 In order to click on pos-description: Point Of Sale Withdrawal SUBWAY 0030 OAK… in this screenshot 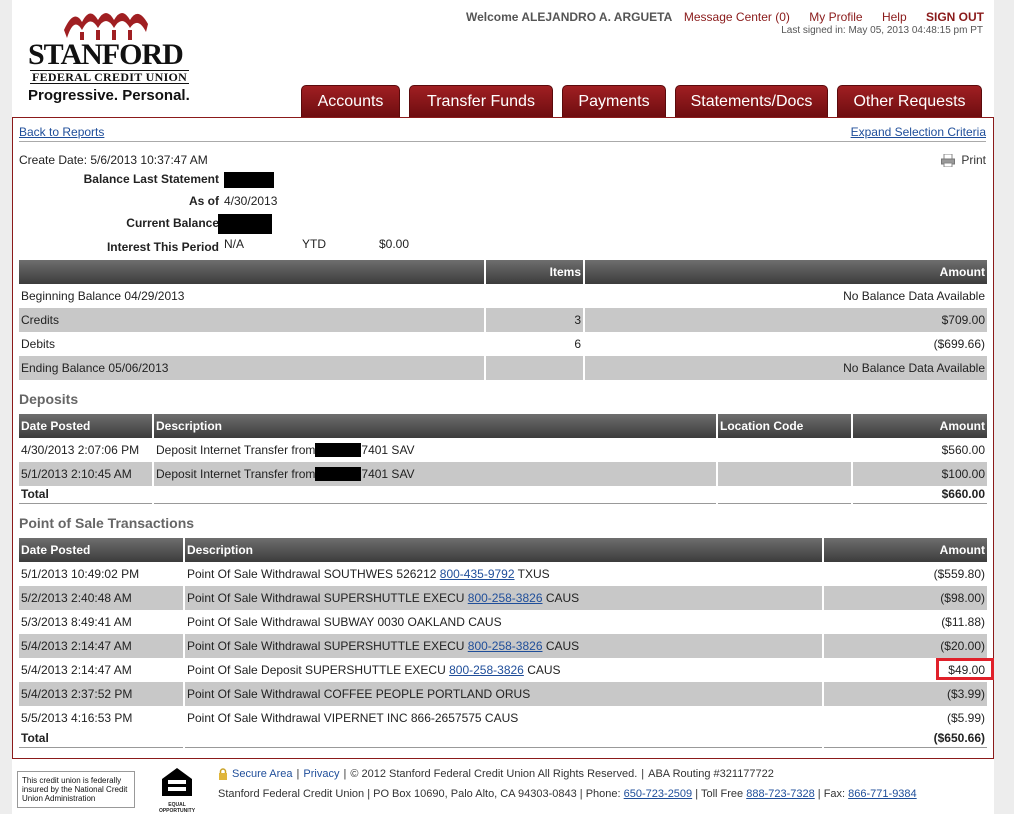, I will do `click(504, 622)`.